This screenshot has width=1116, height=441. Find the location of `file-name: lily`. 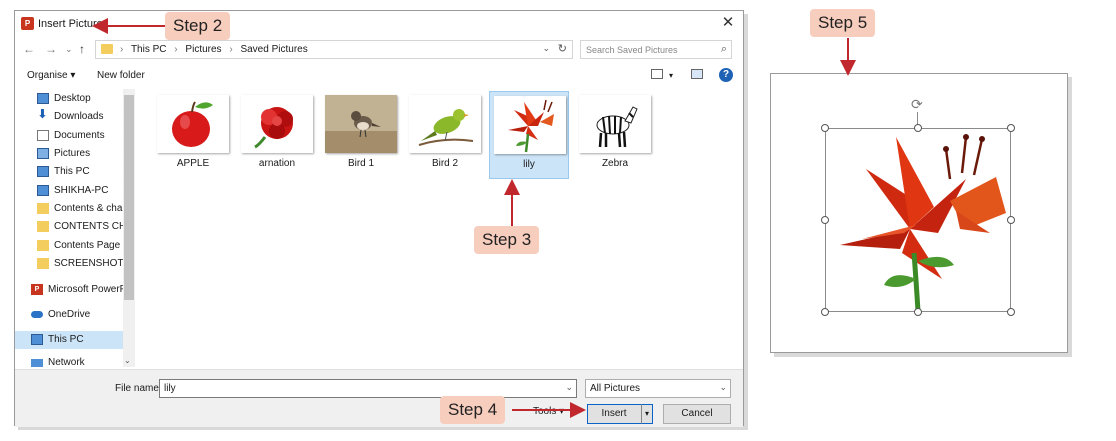

file-name: lily is located at coordinates (529, 164).